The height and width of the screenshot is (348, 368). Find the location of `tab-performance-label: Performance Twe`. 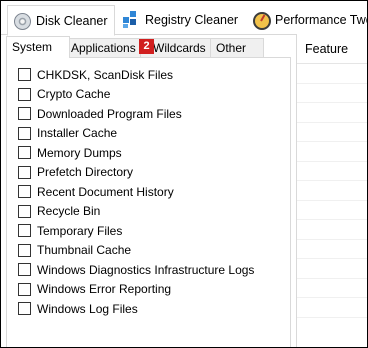

tab-performance-label: Performance Twe is located at coordinates (321, 20).